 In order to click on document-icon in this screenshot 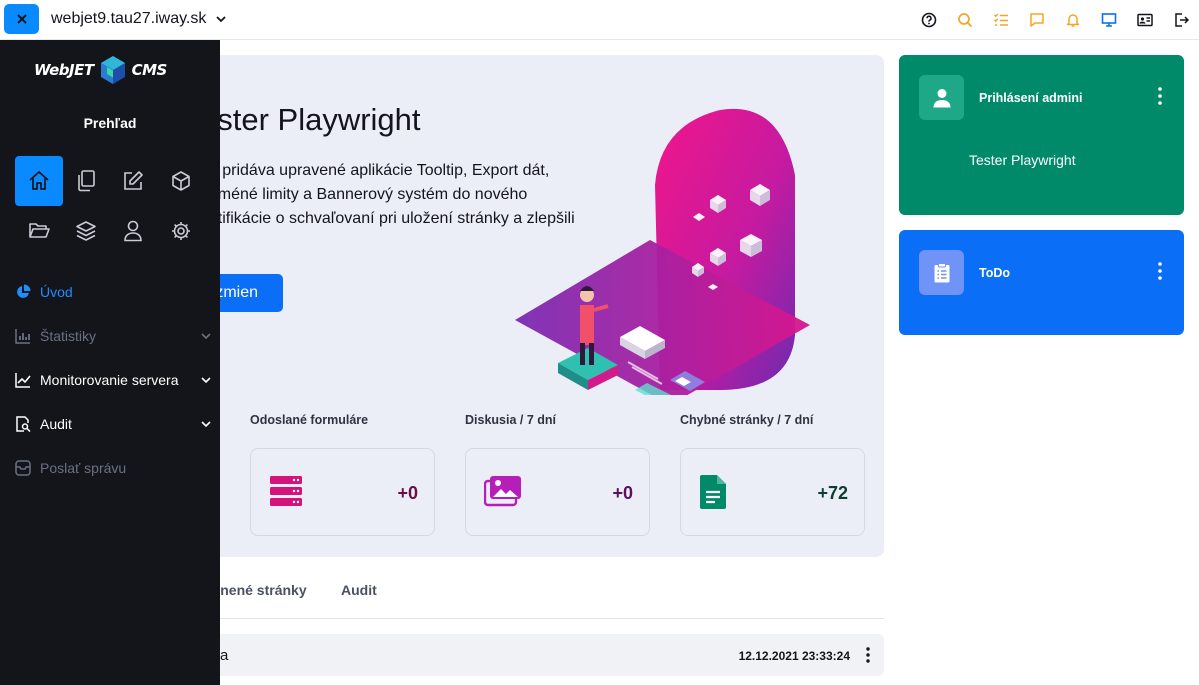, I will do `click(713, 494)`.